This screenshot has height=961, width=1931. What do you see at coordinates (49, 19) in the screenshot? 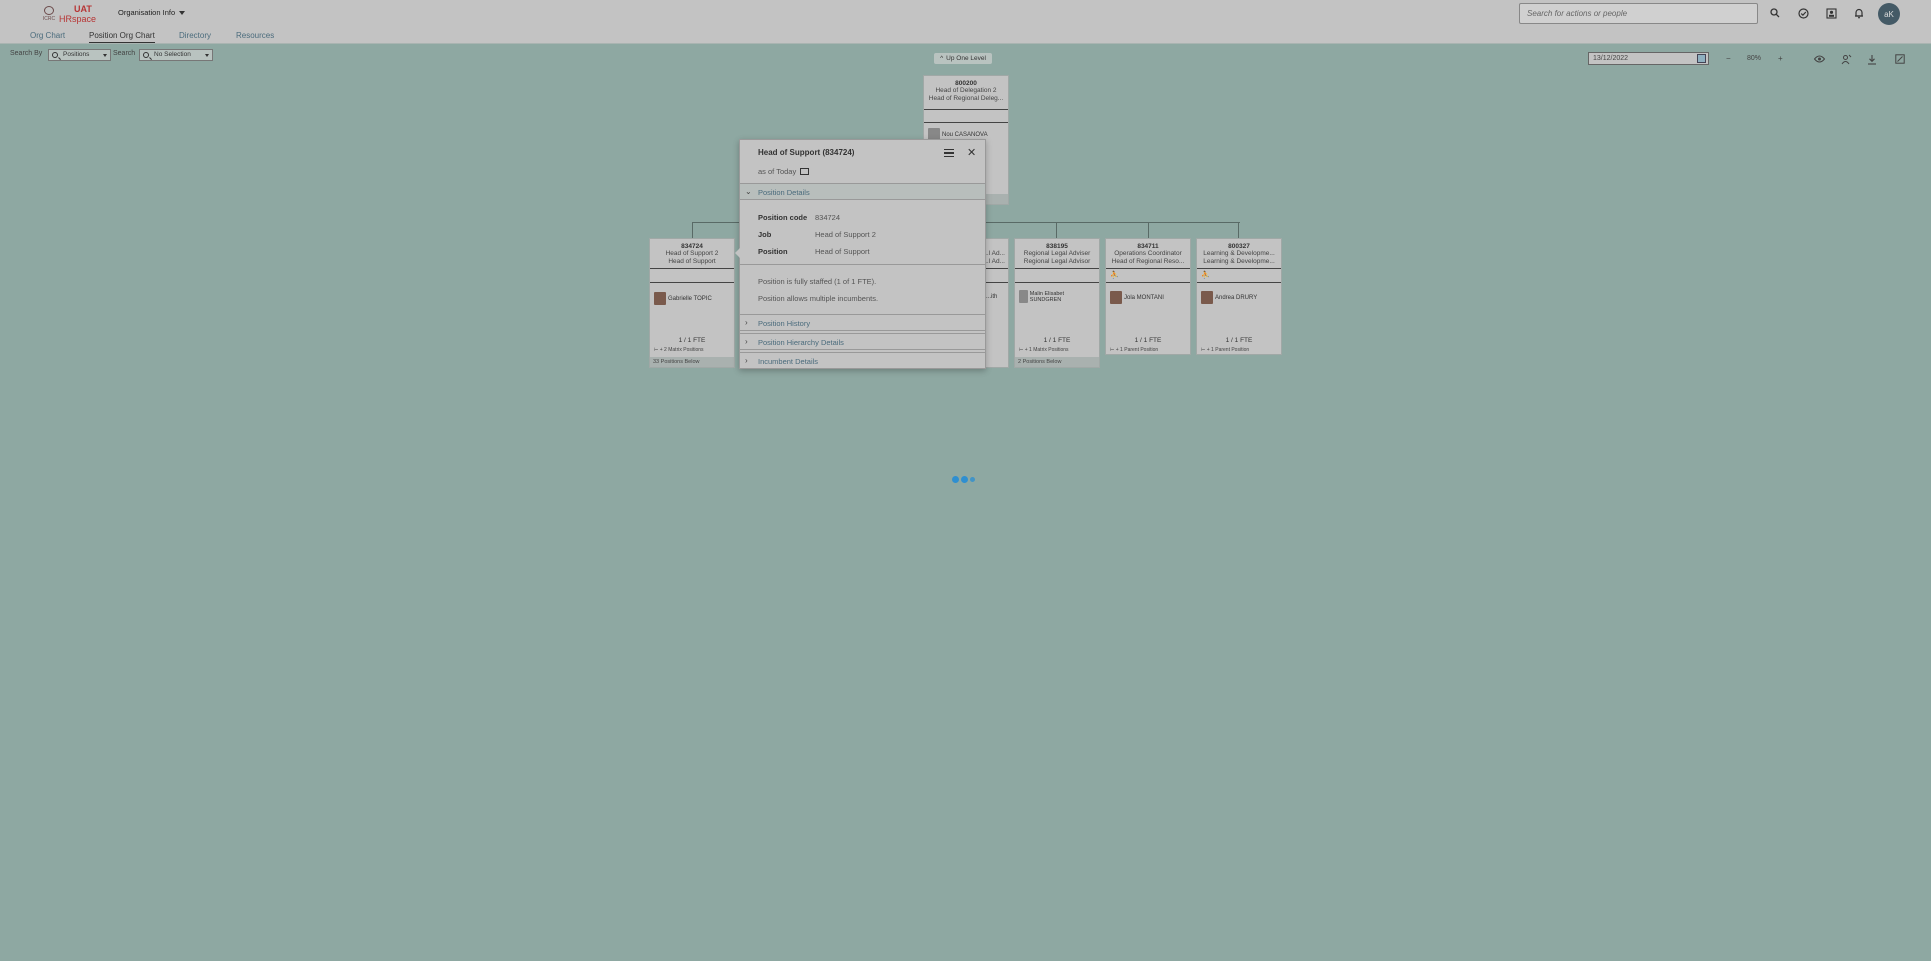
I see `logo-org-text: ICRC` at bounding box center [49, 19].